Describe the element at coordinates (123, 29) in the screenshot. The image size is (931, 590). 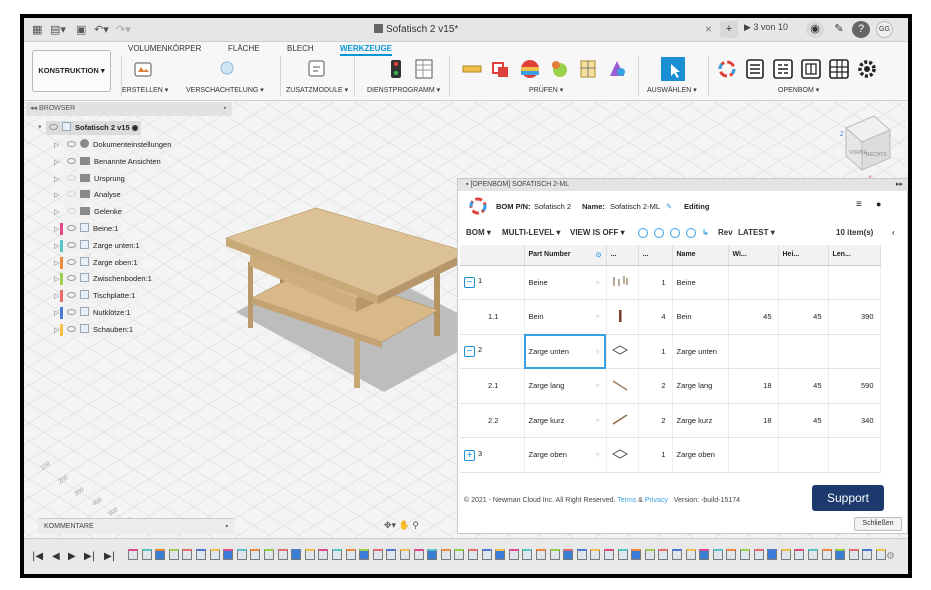
I see `redo-icon: ↷▾` at that location.